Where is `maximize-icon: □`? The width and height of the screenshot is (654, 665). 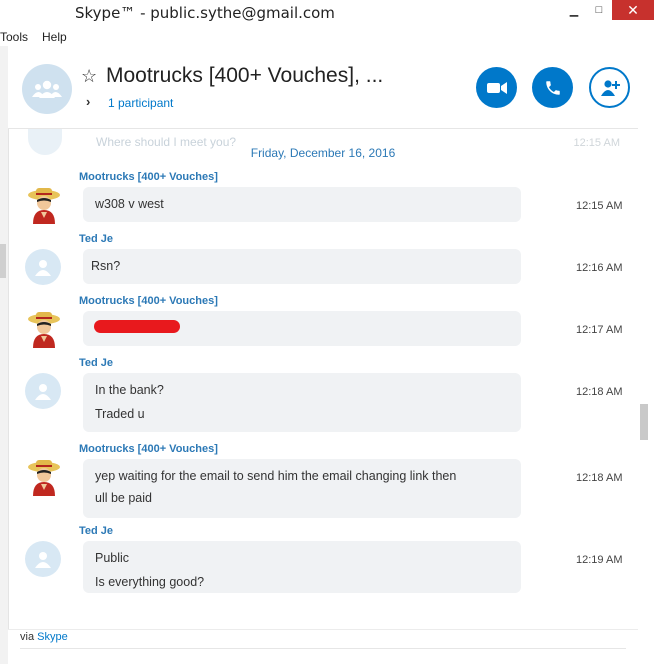
maximize-icon: □ is located at coordinates (599, 10).